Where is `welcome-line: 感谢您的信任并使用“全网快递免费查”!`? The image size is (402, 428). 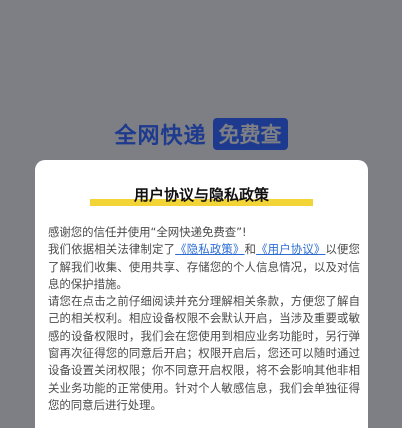 welcome-line: 感谢您的信任并使用“全网快递免费查”! is located at coordinates (147, 232).